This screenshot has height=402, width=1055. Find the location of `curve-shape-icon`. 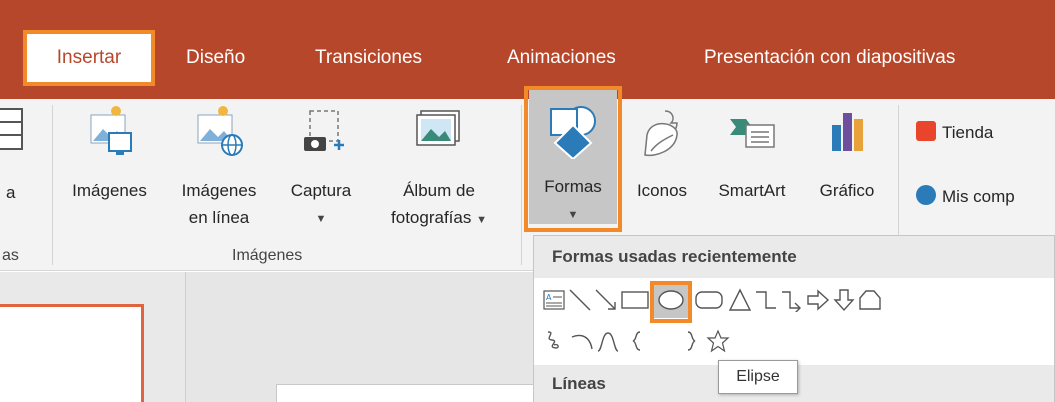

curve-shape-icon is located at coordinates (608, 341).